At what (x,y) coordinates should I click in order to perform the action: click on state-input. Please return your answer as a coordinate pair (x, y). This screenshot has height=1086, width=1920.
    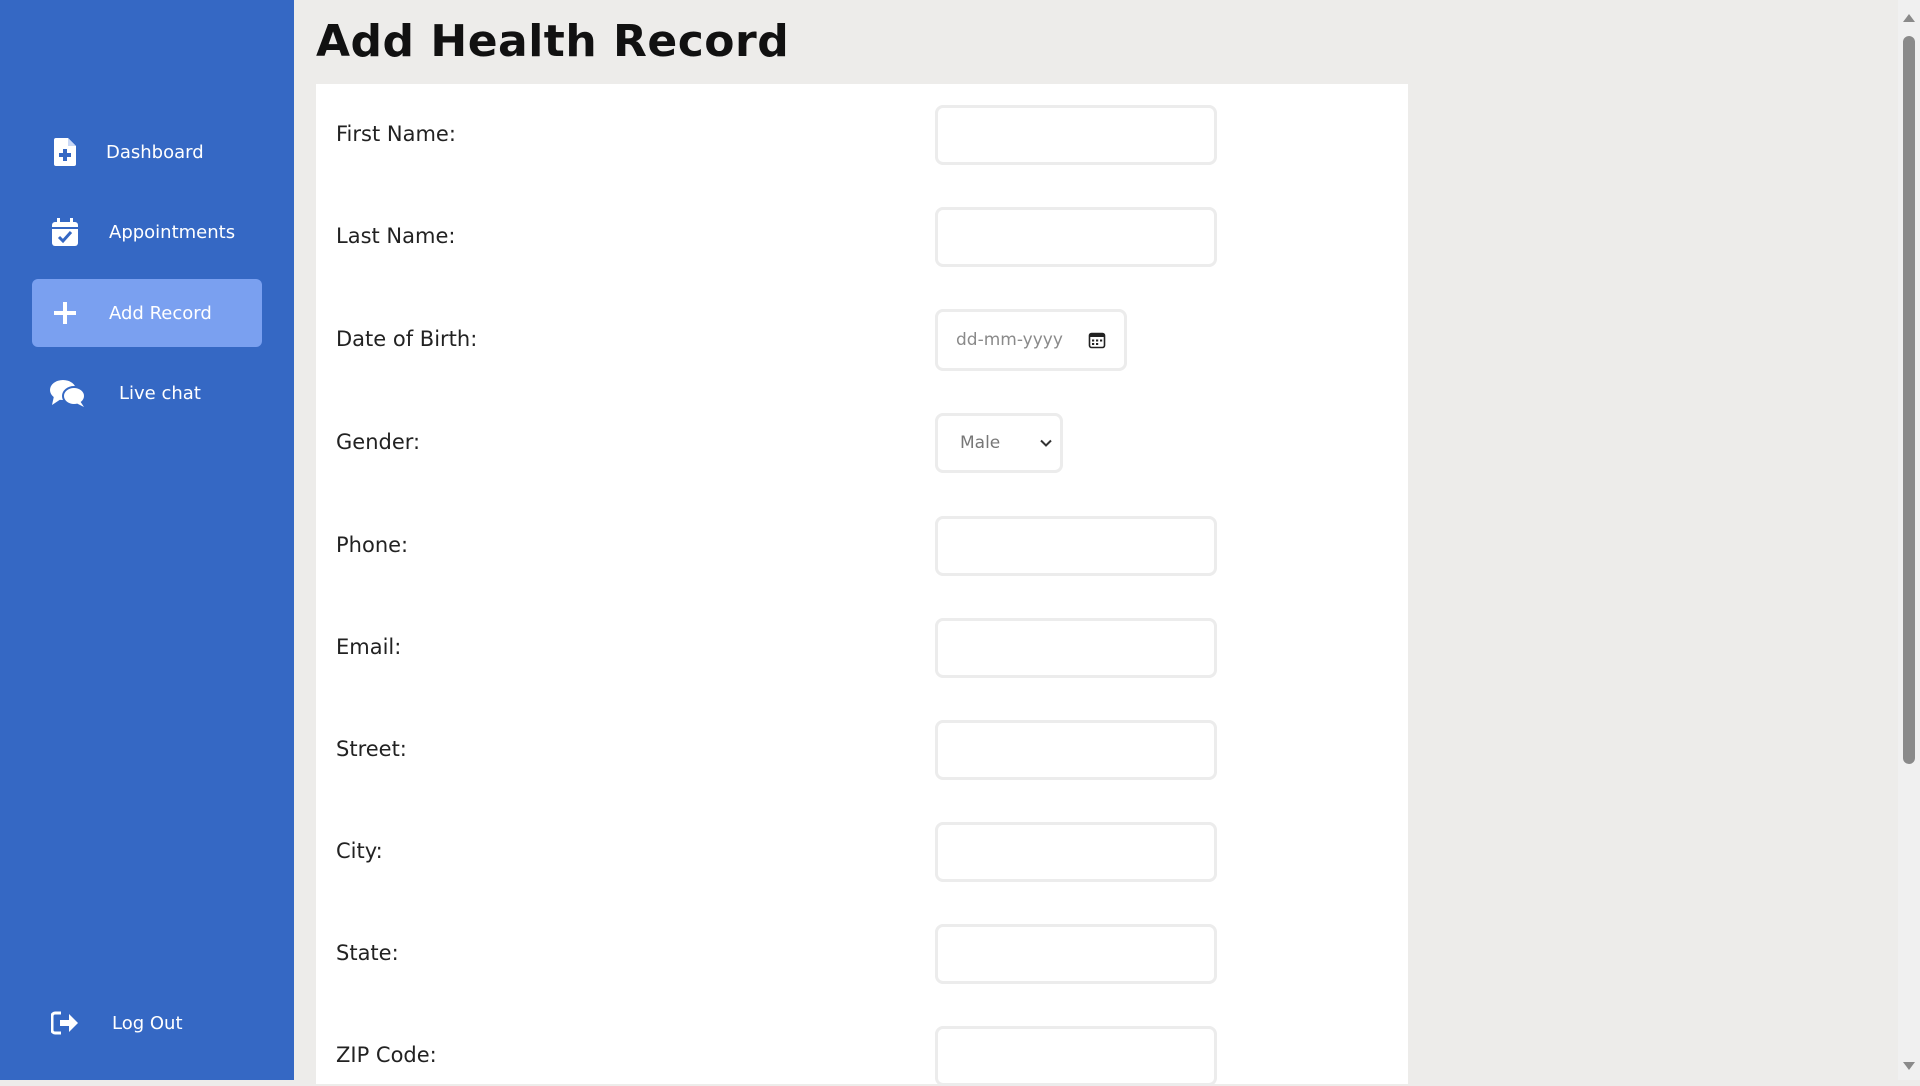
    Looking at the image, I should click on (1076, 954).